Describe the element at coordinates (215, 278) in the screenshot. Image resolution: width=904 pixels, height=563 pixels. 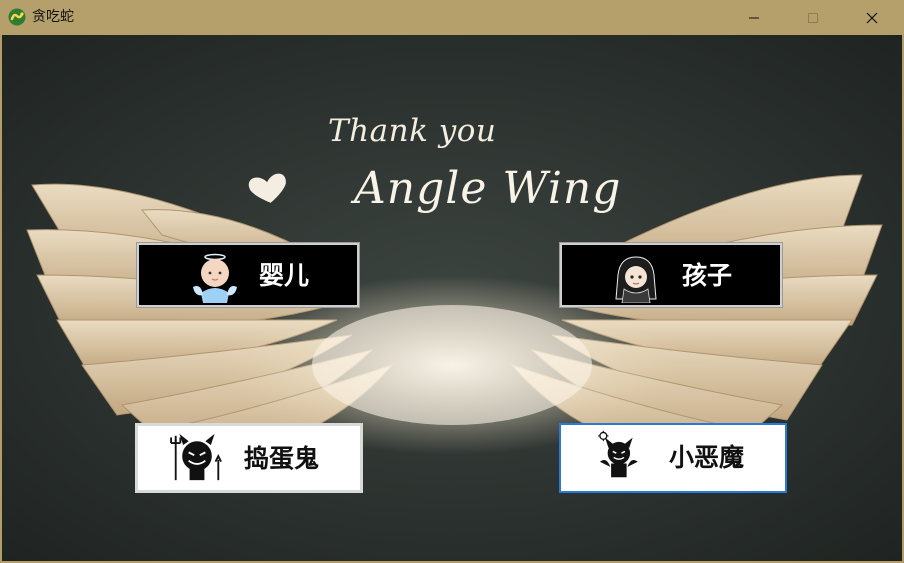
I see `baby-angel-icon` at that location.